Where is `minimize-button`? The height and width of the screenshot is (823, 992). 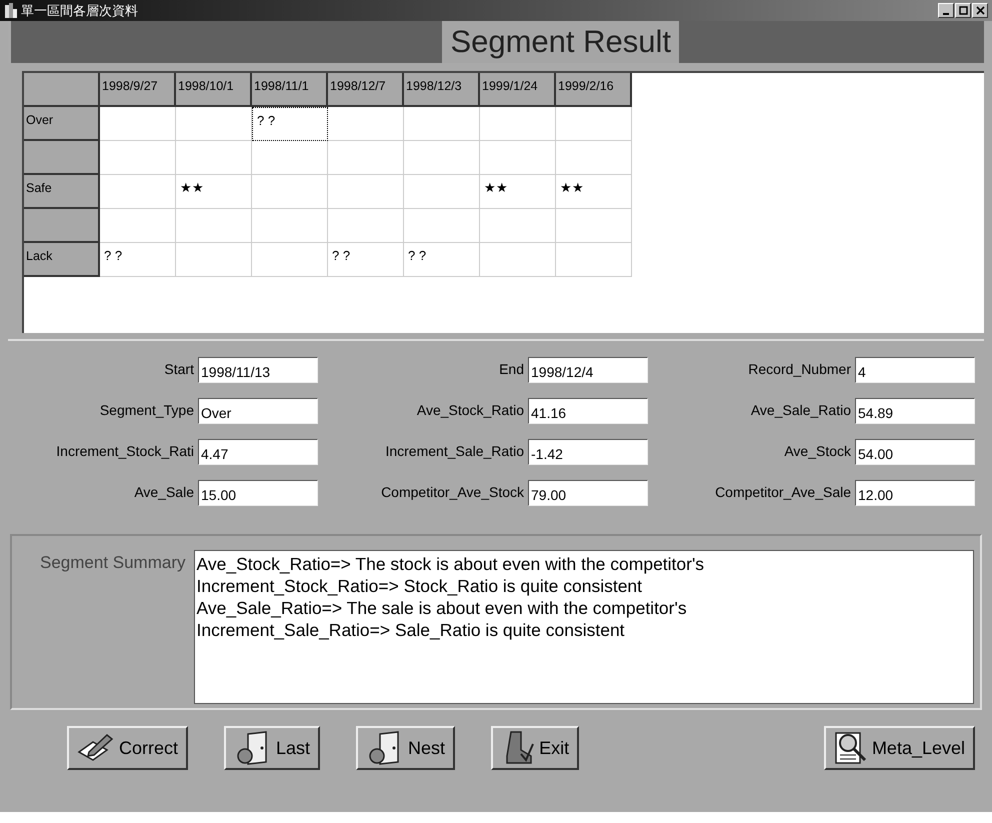
minimize-button is located at coordinates (946, 10).